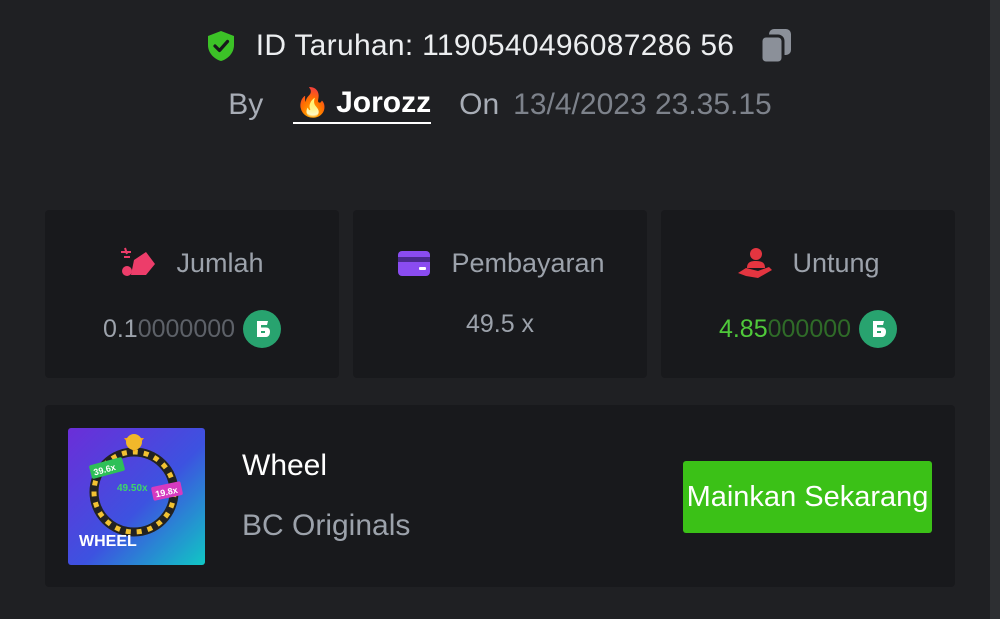 Image resolution: width=1000 pixels, height=619 pixels. What do you see at coordinates (132, 488) in the screenshot?
I see `thumb-multiplier: 49.50x` at bounding box center [132, 488].